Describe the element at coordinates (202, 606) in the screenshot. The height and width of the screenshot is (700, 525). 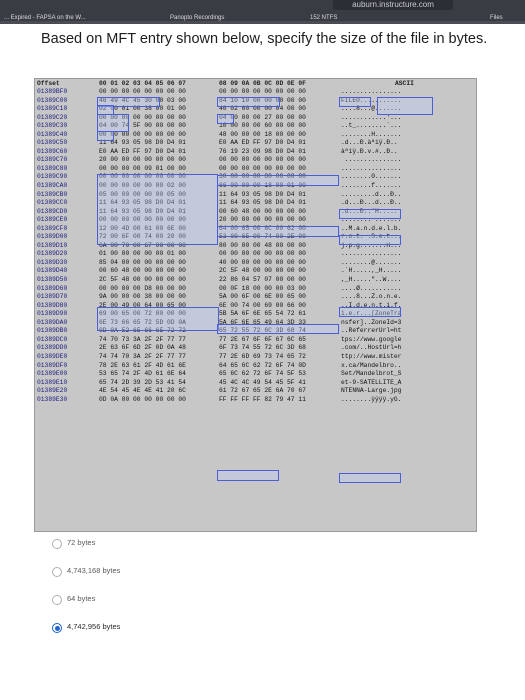
I see `answer-option: 64 bytes` at that location.